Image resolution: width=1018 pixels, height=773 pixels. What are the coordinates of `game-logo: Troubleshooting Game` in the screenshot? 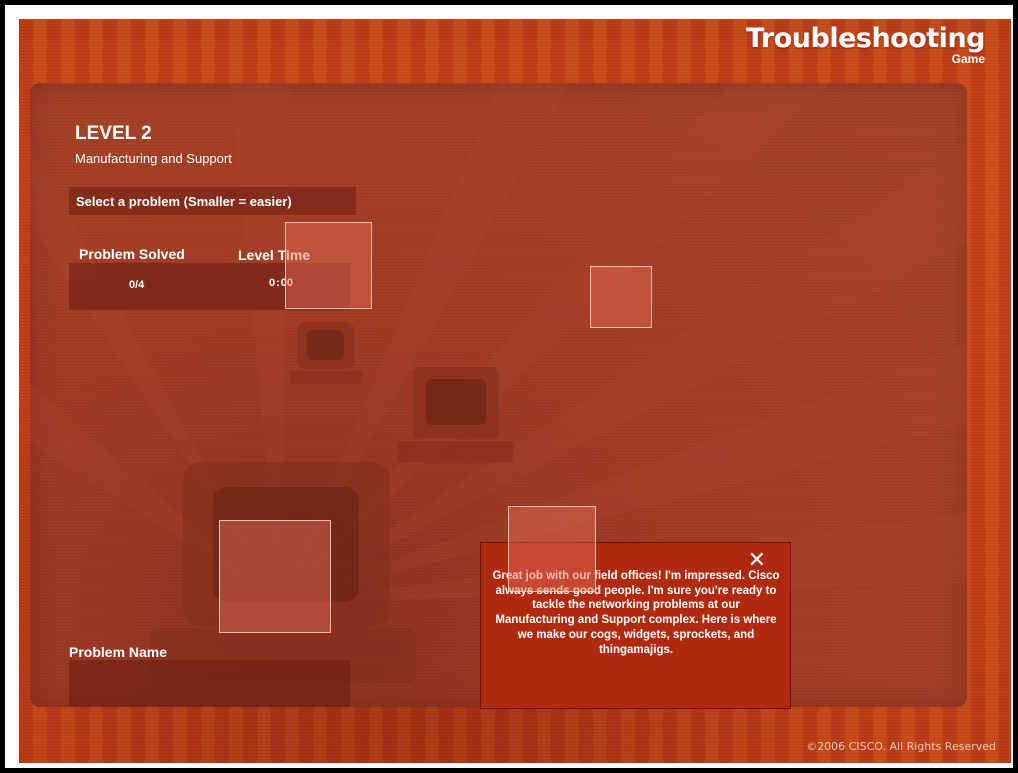 It's located at (865, 45).